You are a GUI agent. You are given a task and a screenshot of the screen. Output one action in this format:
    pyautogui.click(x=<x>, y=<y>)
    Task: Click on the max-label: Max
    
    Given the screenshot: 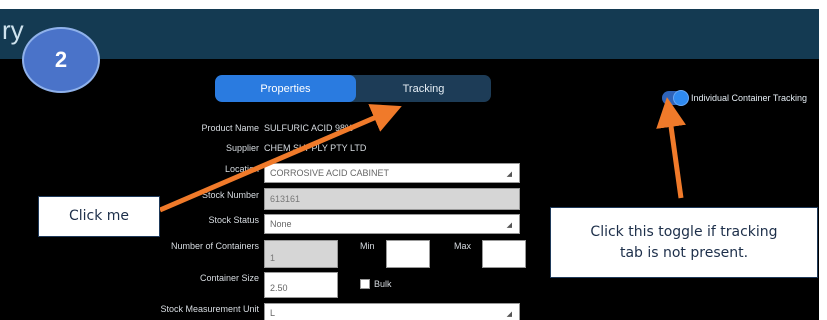 What is the action you would take?
    pyautogui.click(x=463, y=246)
    